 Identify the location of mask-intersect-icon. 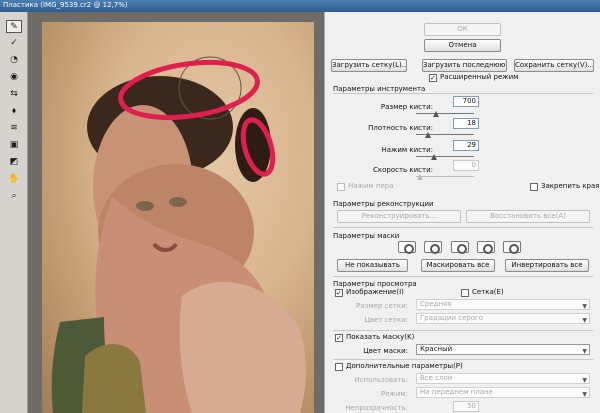
(486, 247).